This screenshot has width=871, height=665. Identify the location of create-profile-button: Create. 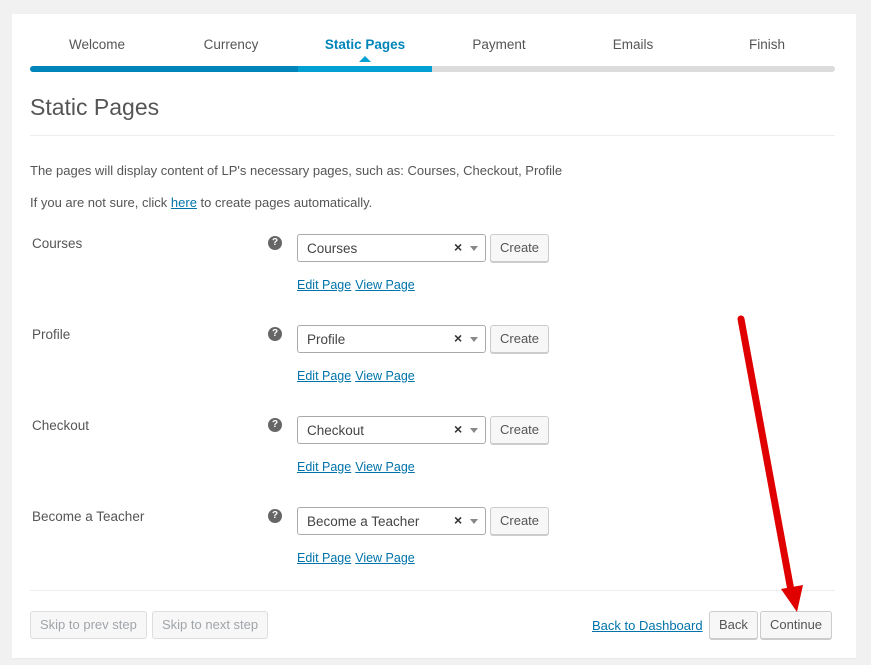
(520, 339).